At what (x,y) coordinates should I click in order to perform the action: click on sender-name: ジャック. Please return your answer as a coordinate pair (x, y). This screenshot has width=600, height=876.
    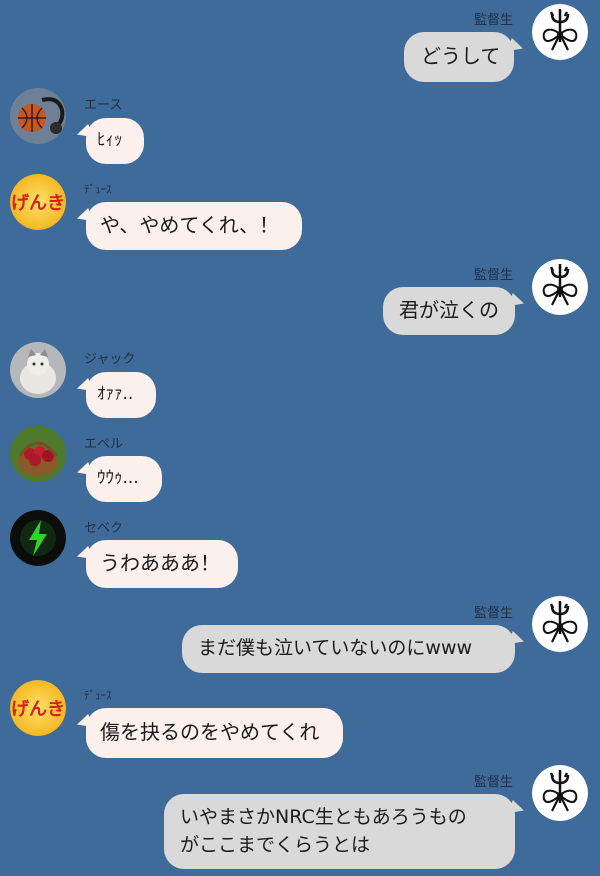
    Looking at the image, I should click on (110, 359).